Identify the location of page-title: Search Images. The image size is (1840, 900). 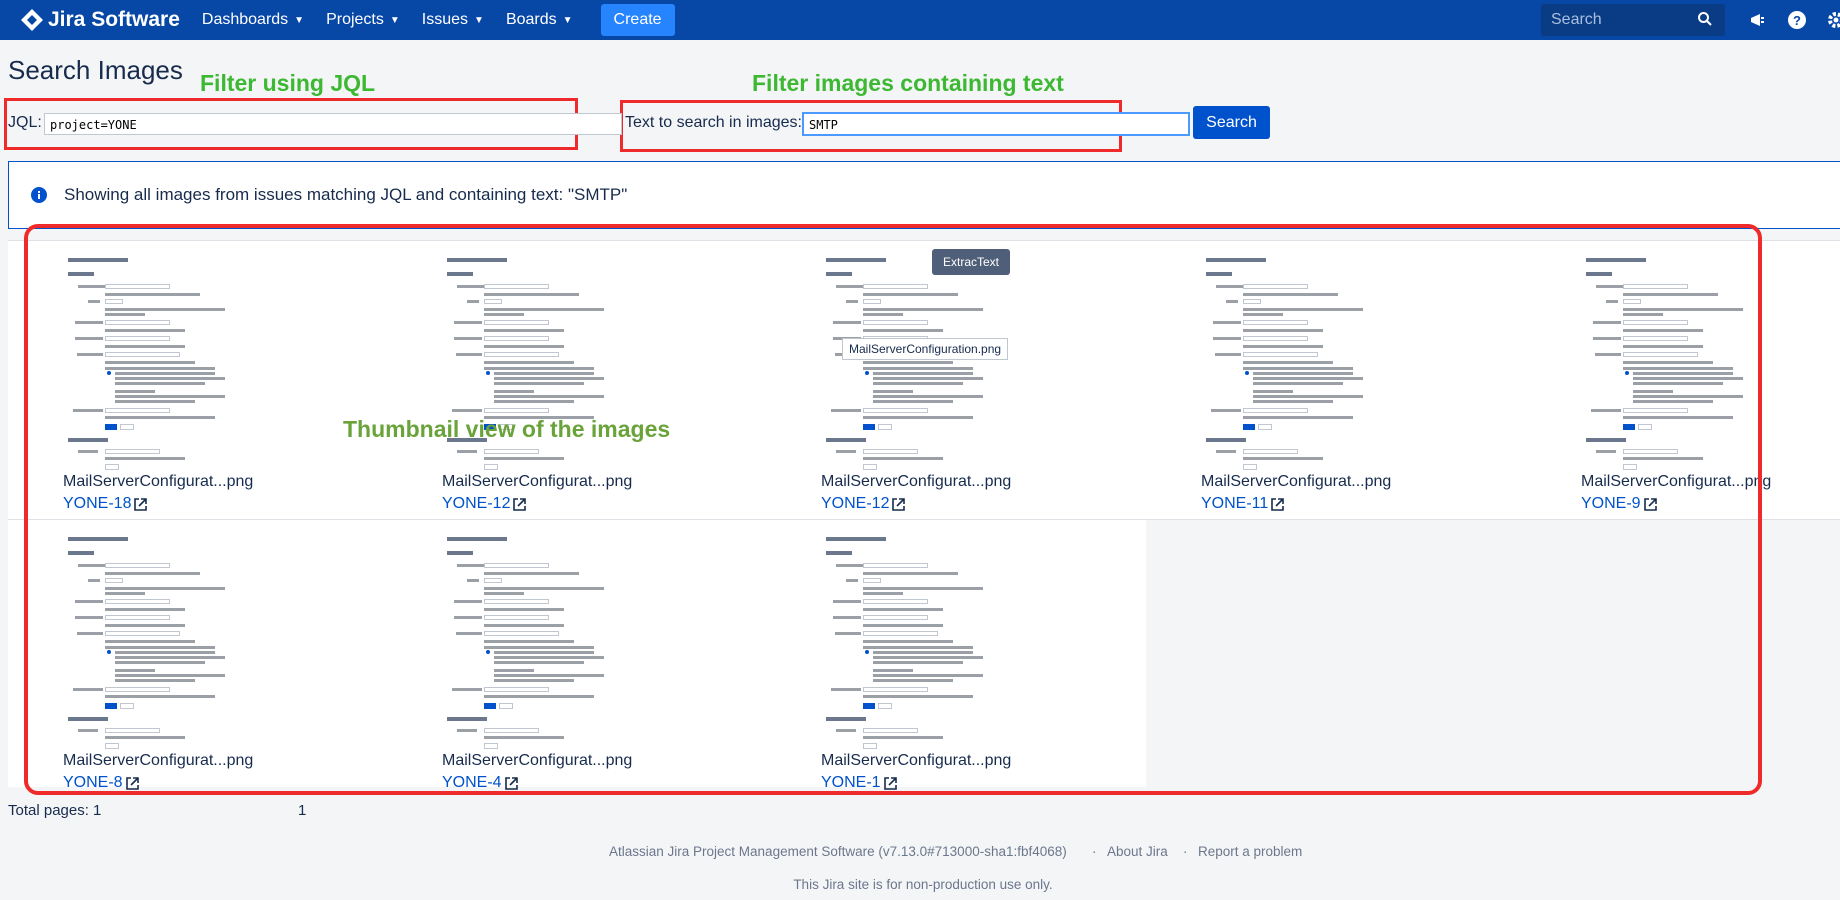
(95, 70).